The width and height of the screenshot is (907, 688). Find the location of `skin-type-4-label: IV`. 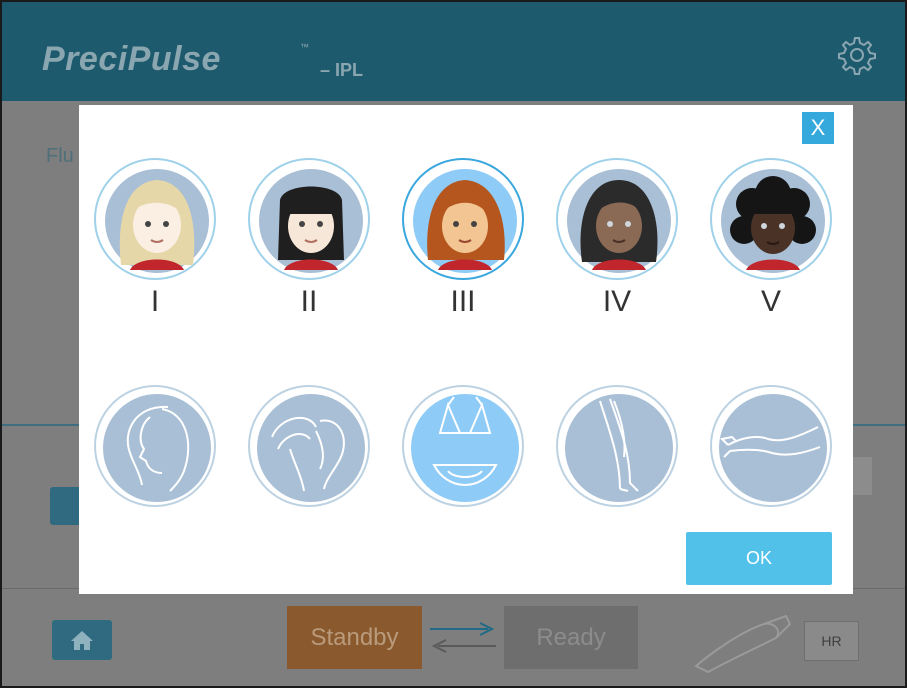

skin-type-4-label: IV is located at coordinates (617, 301).